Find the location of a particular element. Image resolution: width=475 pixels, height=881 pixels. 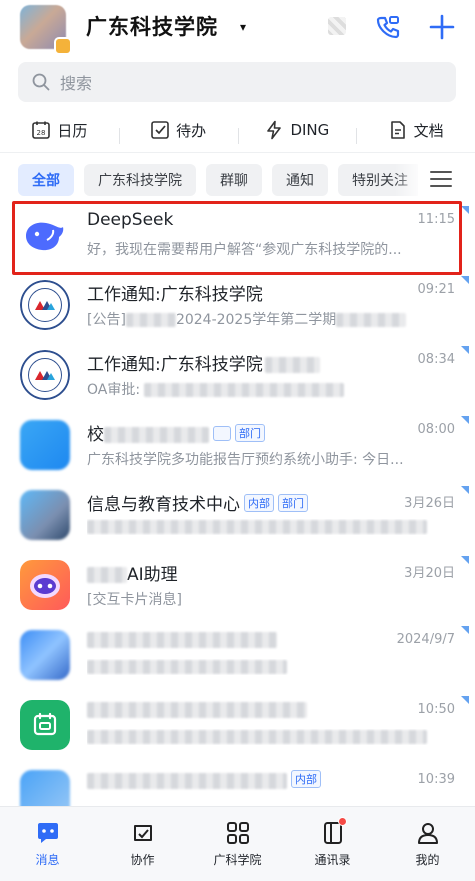

filter-chip-org: 广东科技学院 is located at coordinates (140, 180).